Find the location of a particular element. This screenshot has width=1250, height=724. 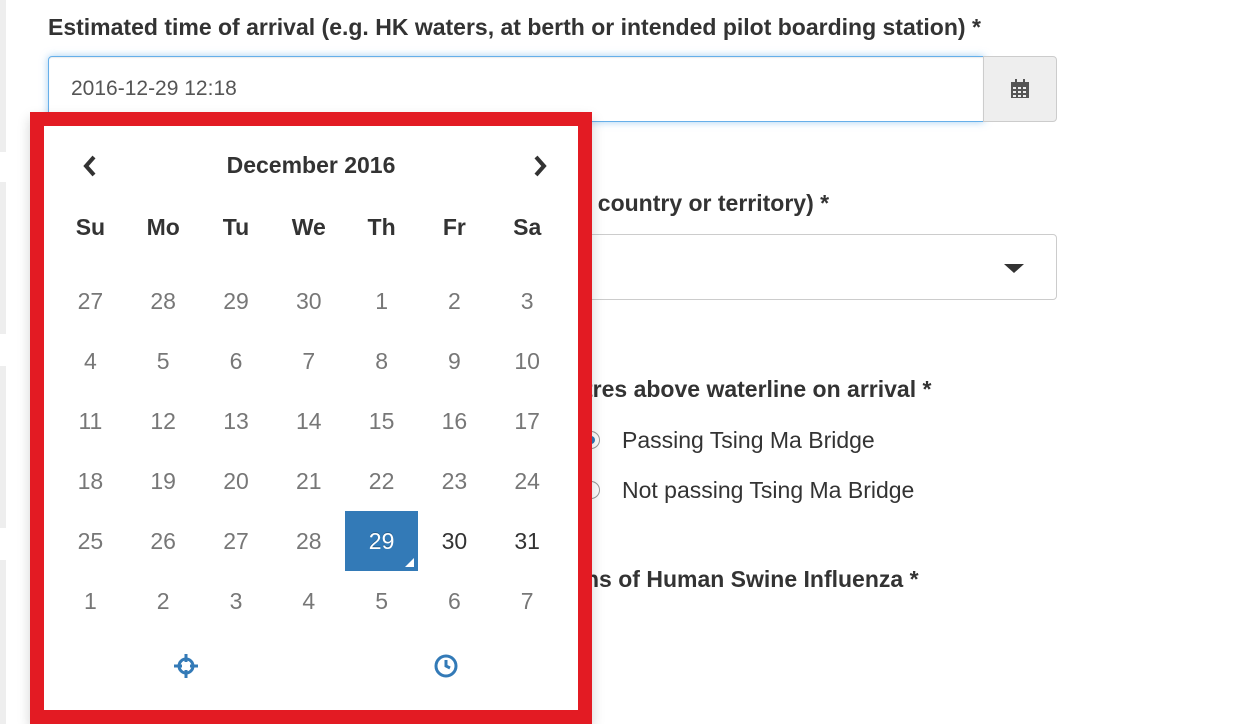

datepicker-header: December 2016 is located at coordinates (311, 156).